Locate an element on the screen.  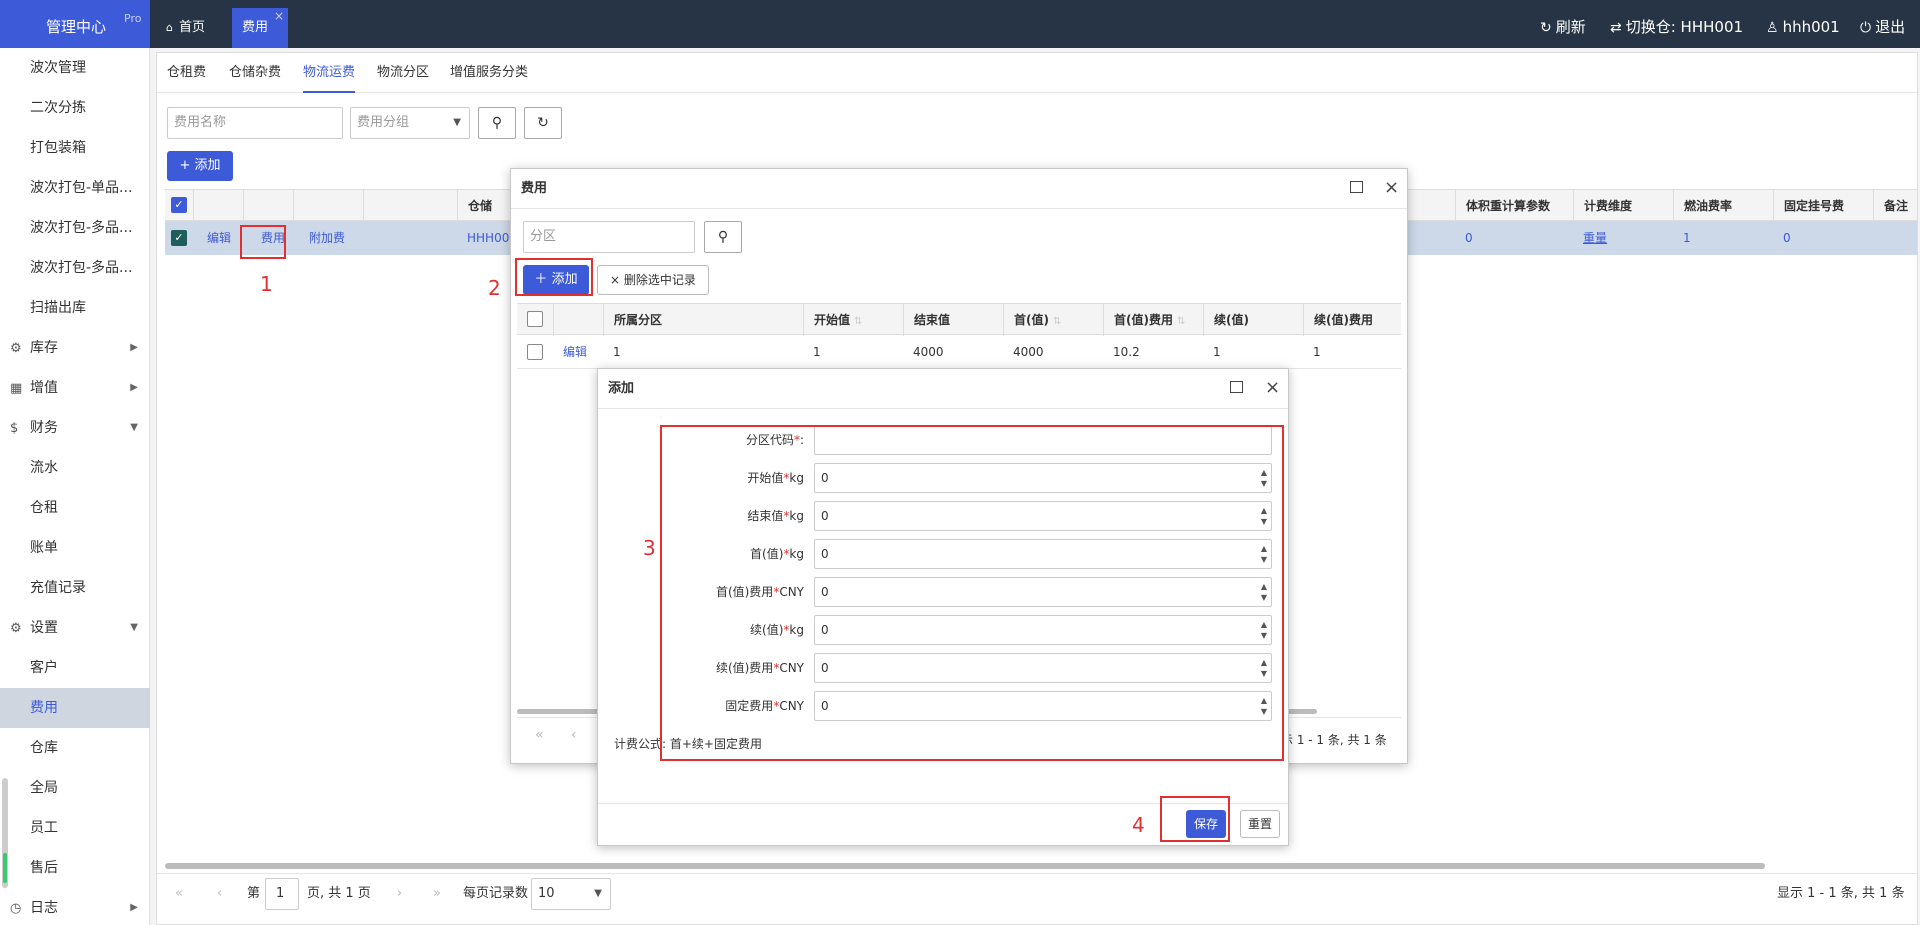
search-button: ⚲ is located at coordinates (497, 123).